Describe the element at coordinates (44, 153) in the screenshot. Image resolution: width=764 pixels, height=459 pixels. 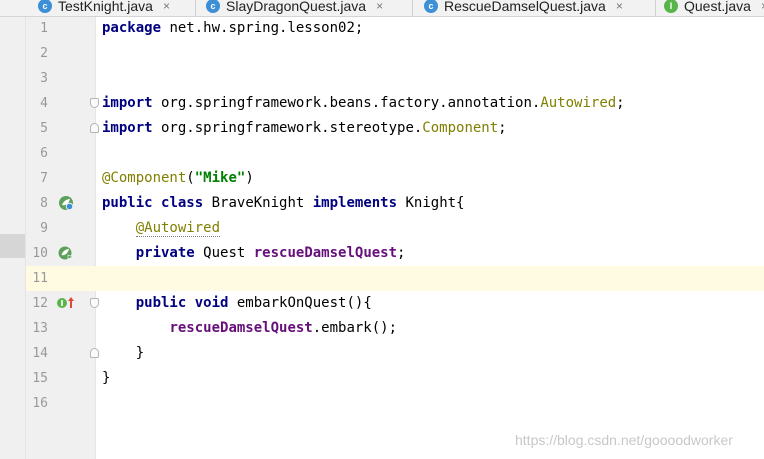
I see `line-number: 6` at that location.